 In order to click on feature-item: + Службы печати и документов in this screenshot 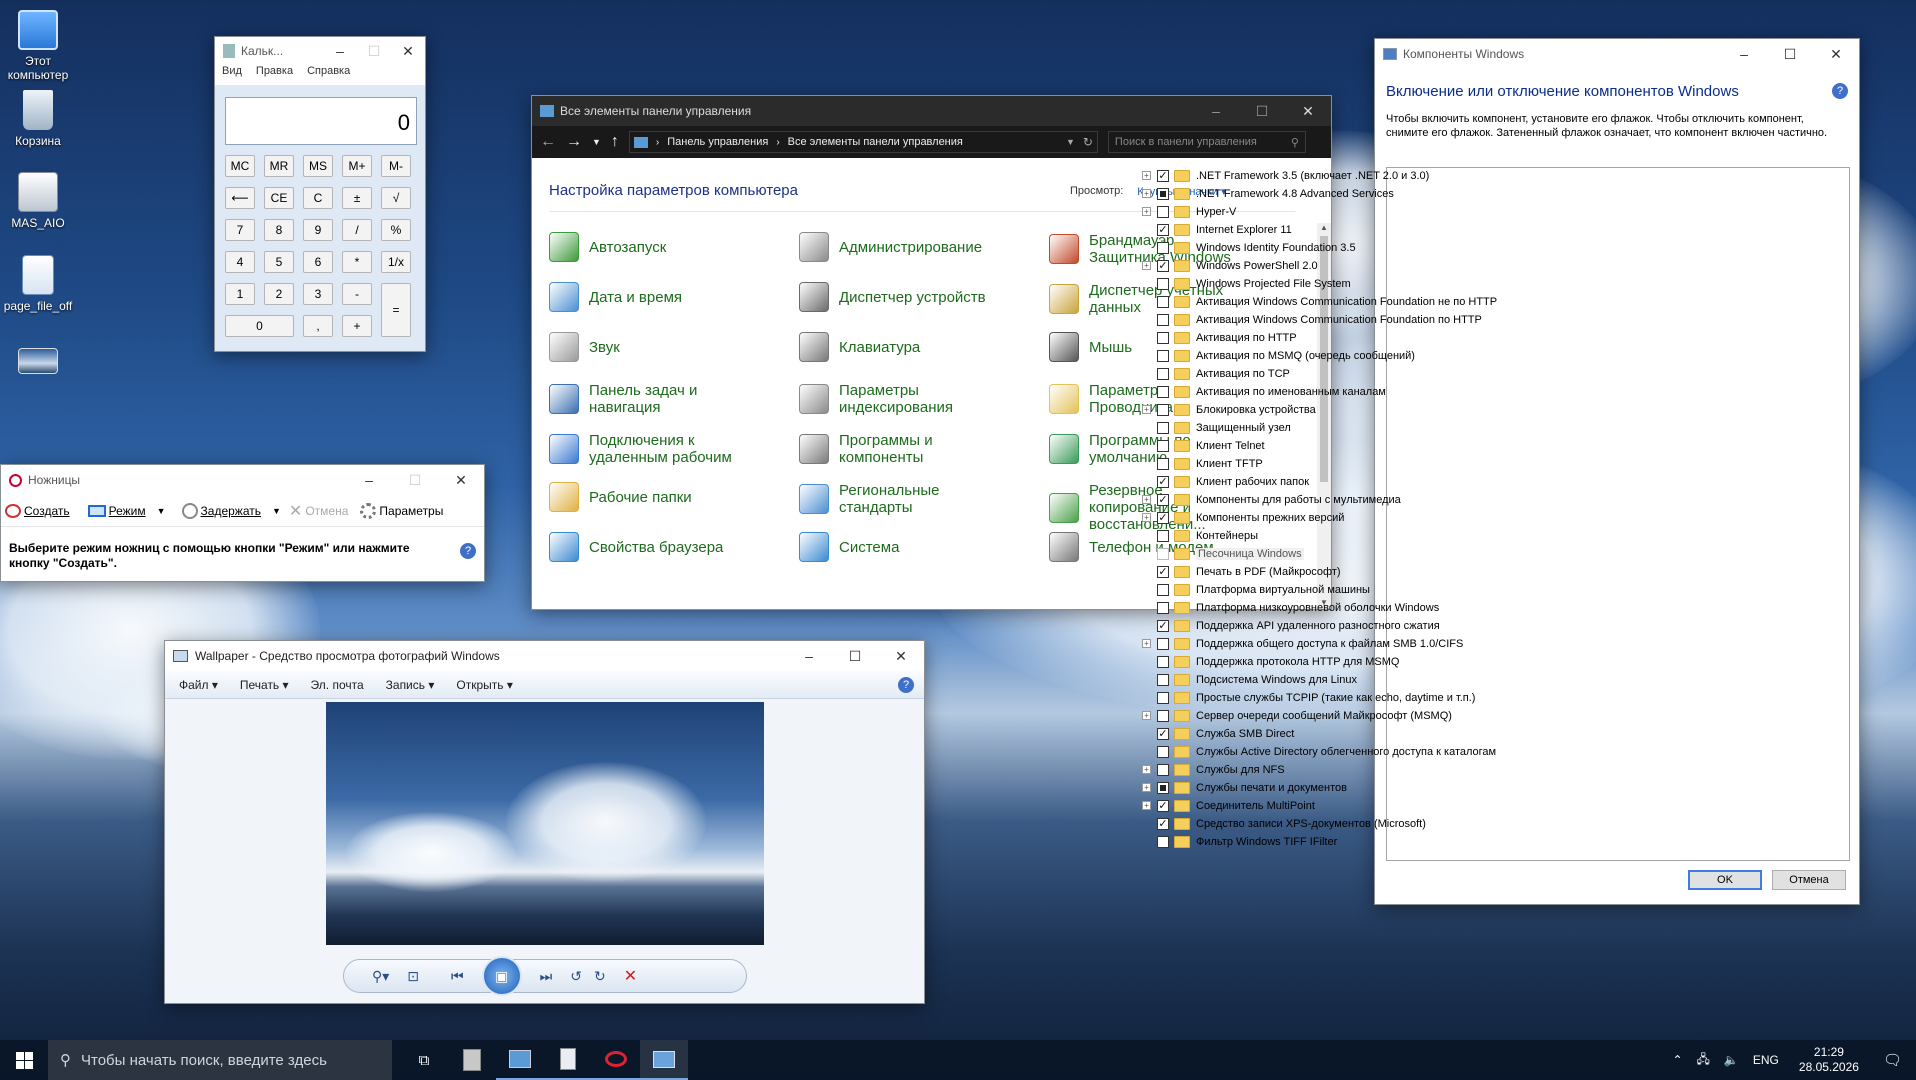, I will do `click(1244, 787)`.